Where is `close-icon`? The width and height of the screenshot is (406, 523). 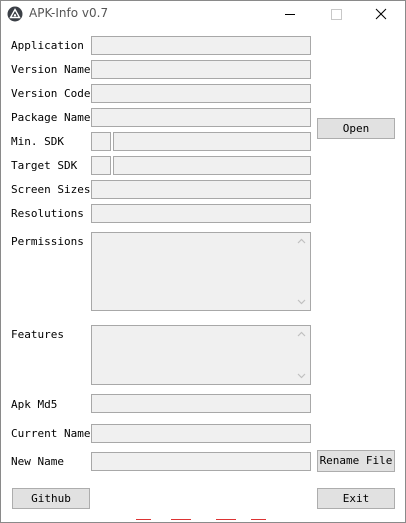
close-icon is located at coordinates (381, 14).